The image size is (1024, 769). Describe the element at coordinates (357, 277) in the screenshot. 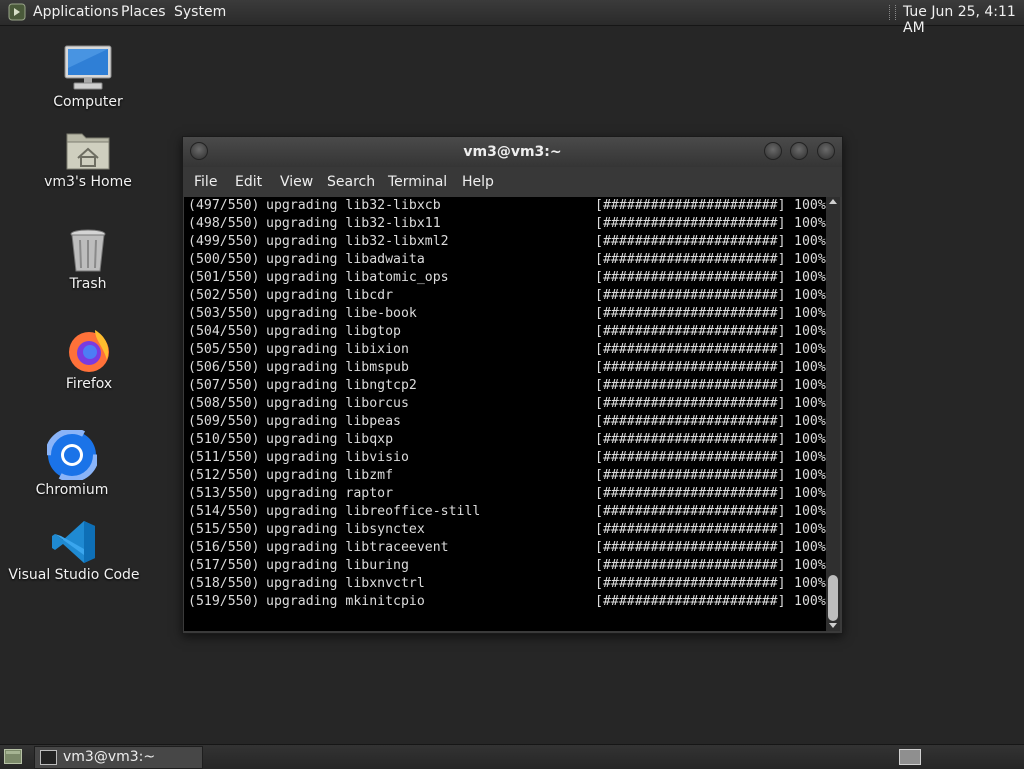

I see `package-action: upgrading libatomic_ops` at that location.